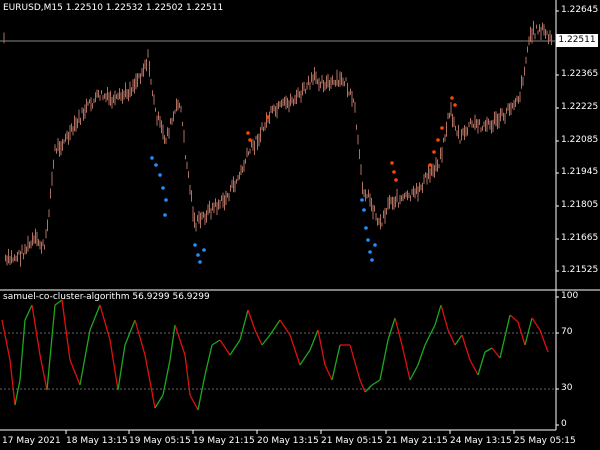 The width and height of the screenshot is (600, 450). Describe the element at coordinates (31, 441) in the screenshot. I see `time-tick: 17 May 2021` at that location.